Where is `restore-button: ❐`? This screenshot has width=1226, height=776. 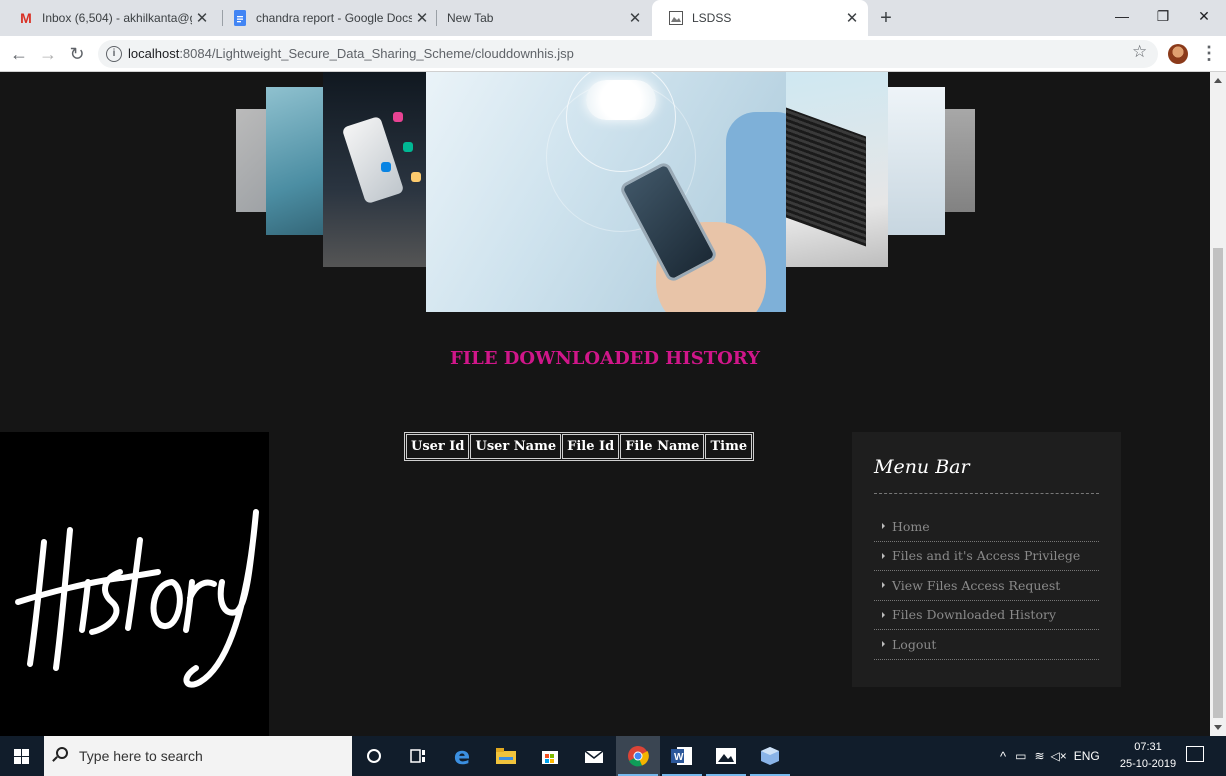 restore-button: ❐ is located at coordinates (1163, 16).